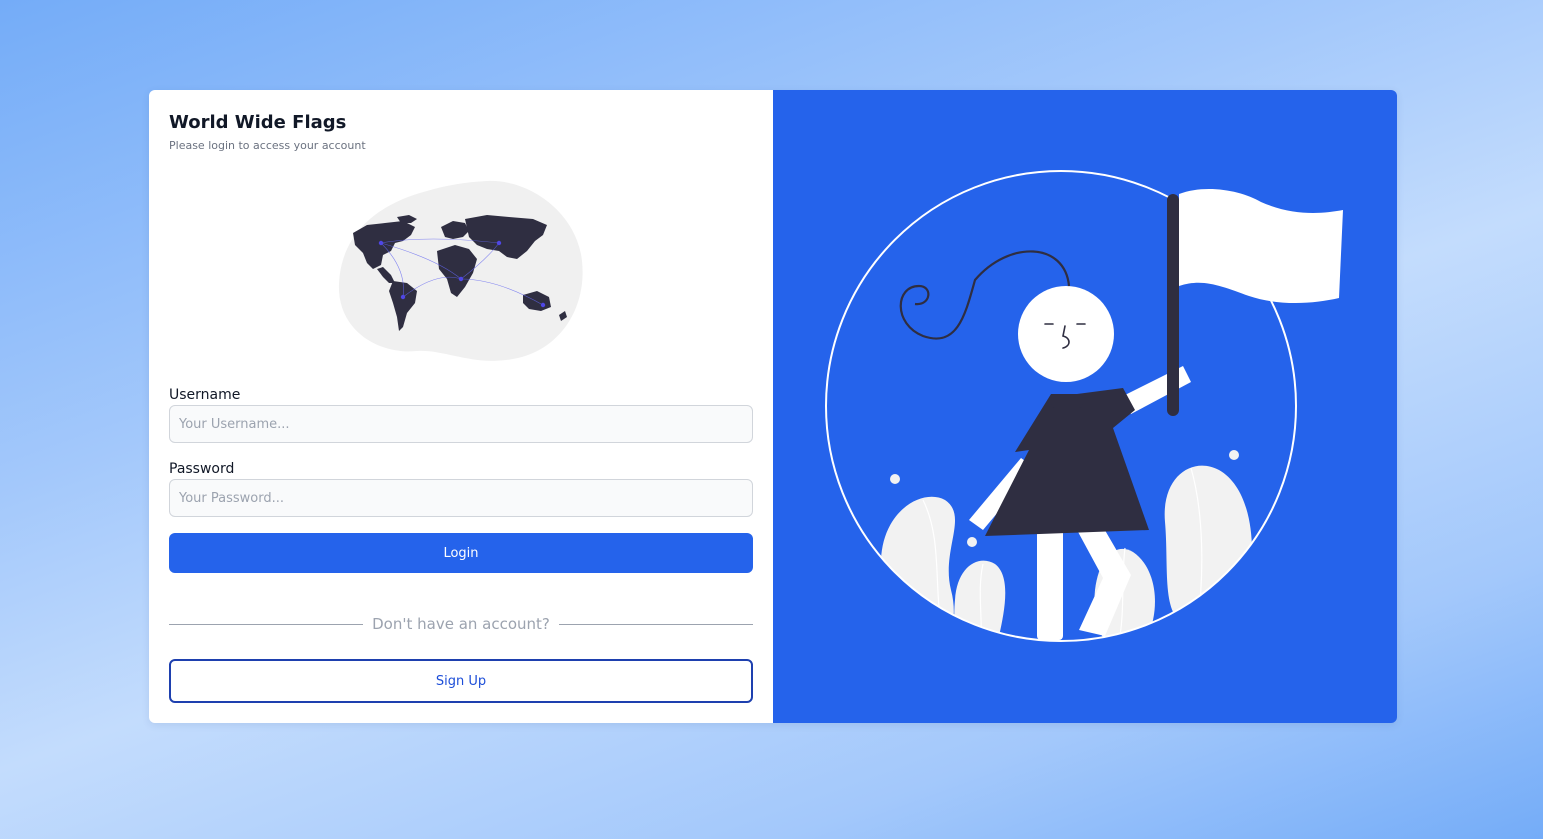  I want to click on app-title: World Wide Flags, so click(258, 122).